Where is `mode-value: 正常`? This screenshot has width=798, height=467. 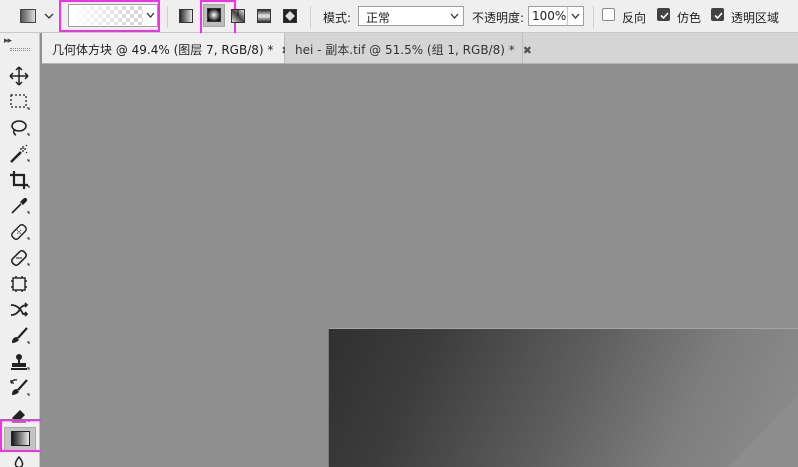
mode-value: 正常 is located at coordinates (378, 18).